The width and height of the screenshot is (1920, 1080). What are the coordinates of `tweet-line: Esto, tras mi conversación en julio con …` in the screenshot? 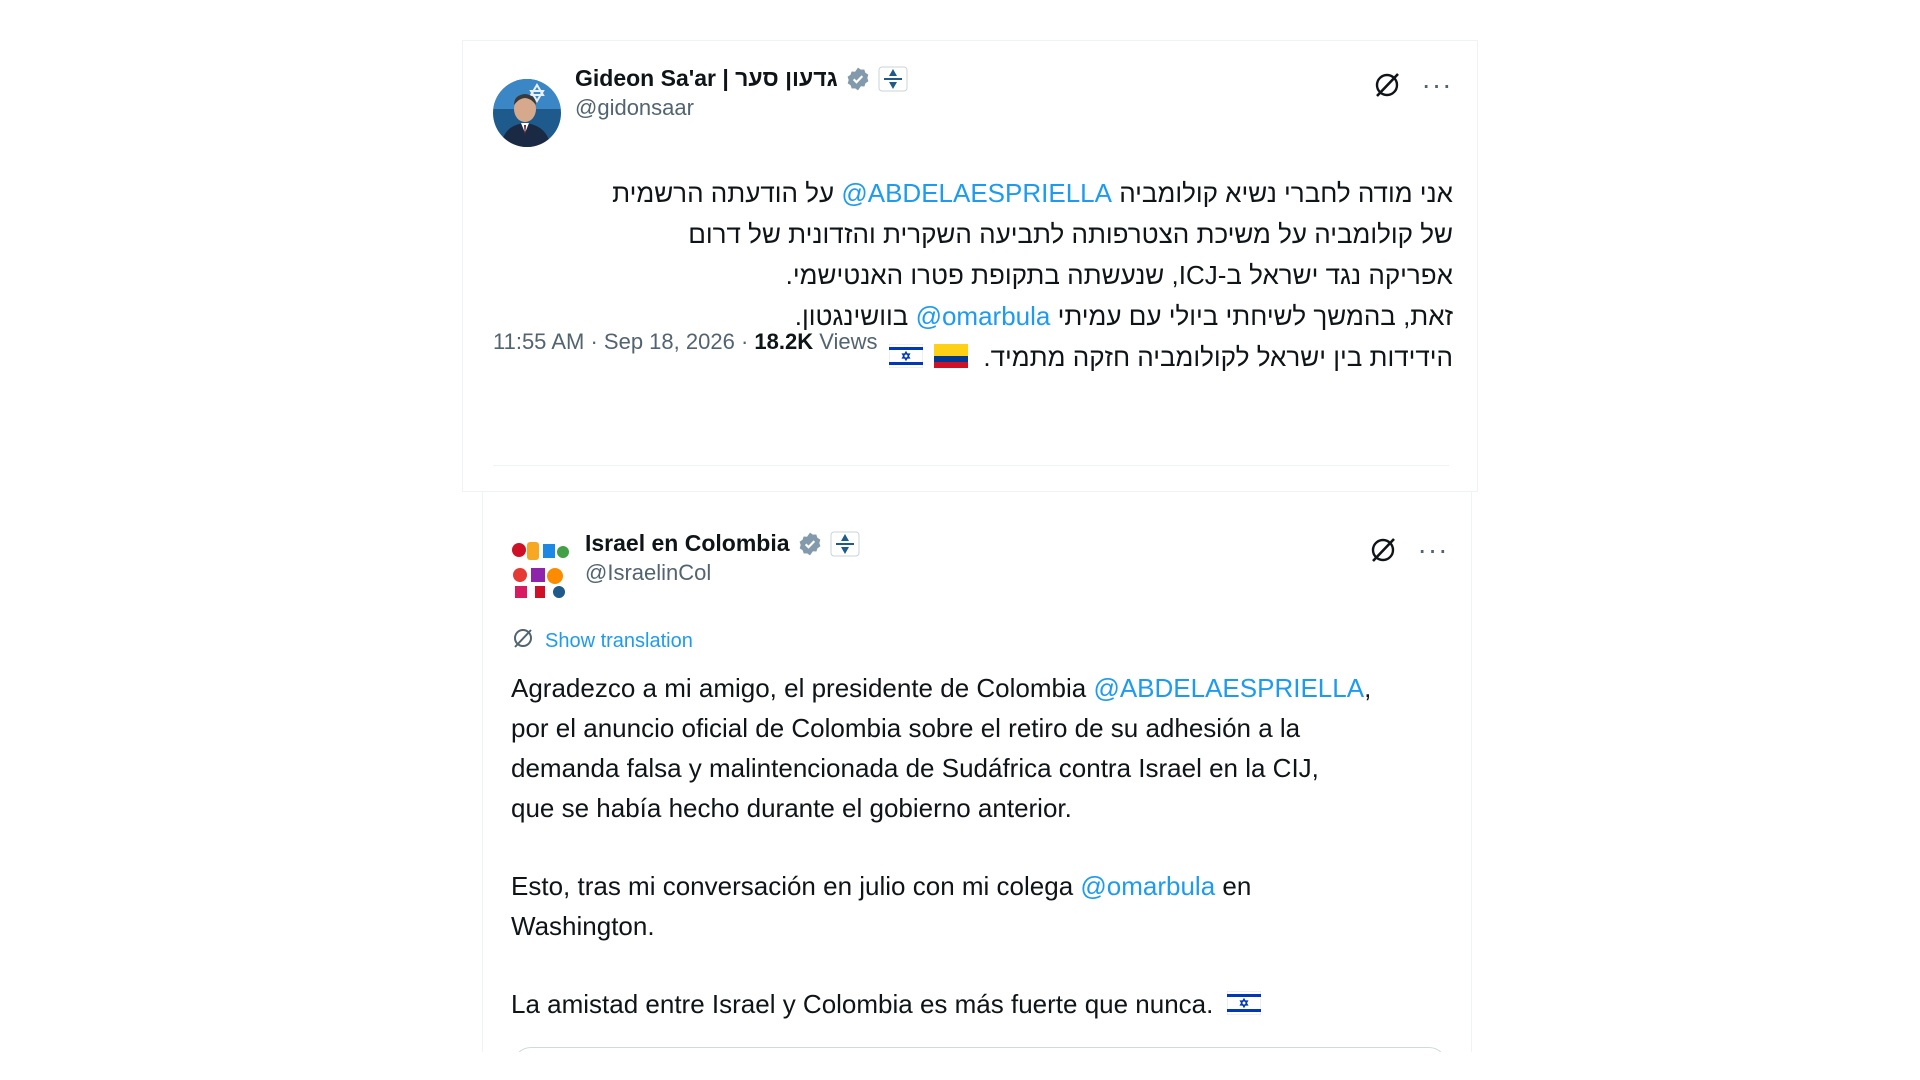 It's located at (881, 886).